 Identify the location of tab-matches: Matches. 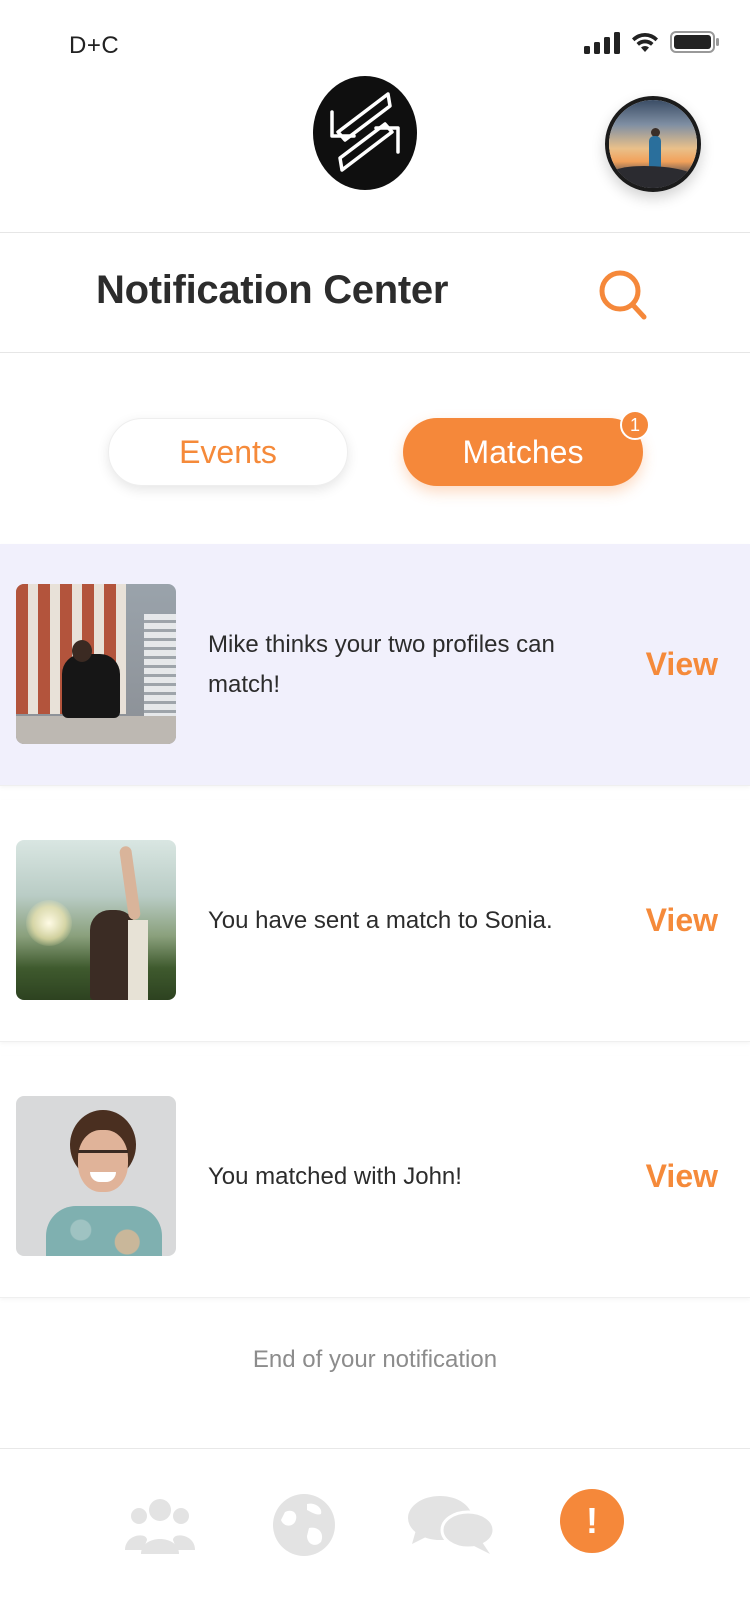
(523, 452).